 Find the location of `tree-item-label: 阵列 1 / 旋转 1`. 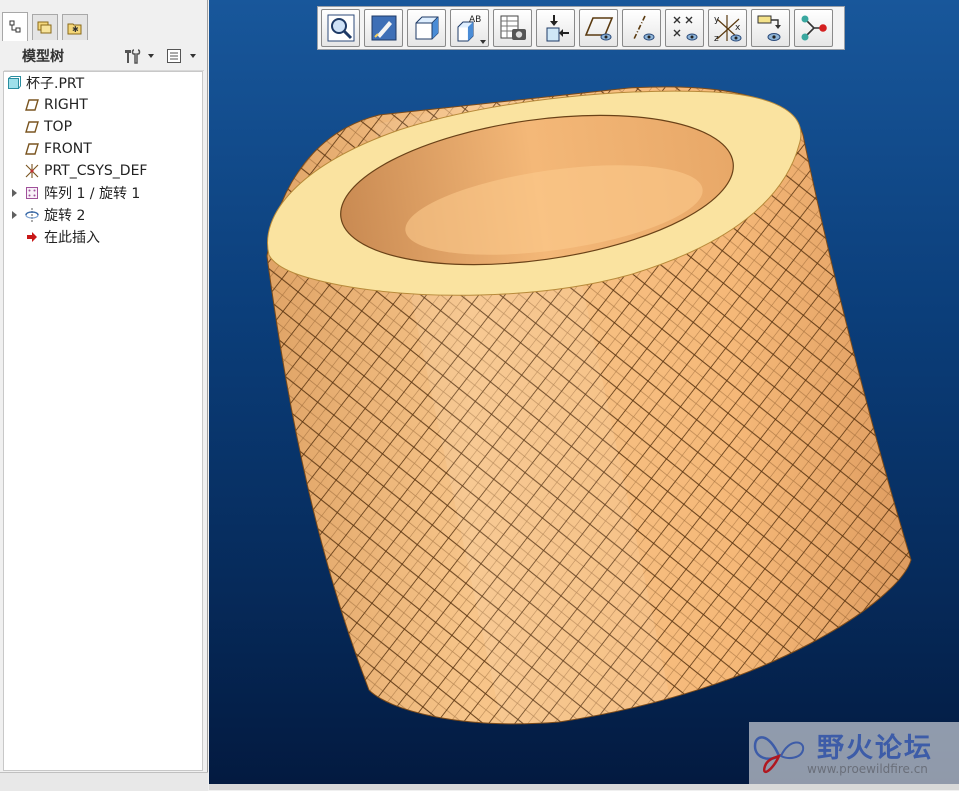

tree-item-label: 阵列 1 / 旋转 1 is located at coordinates (92, 194).